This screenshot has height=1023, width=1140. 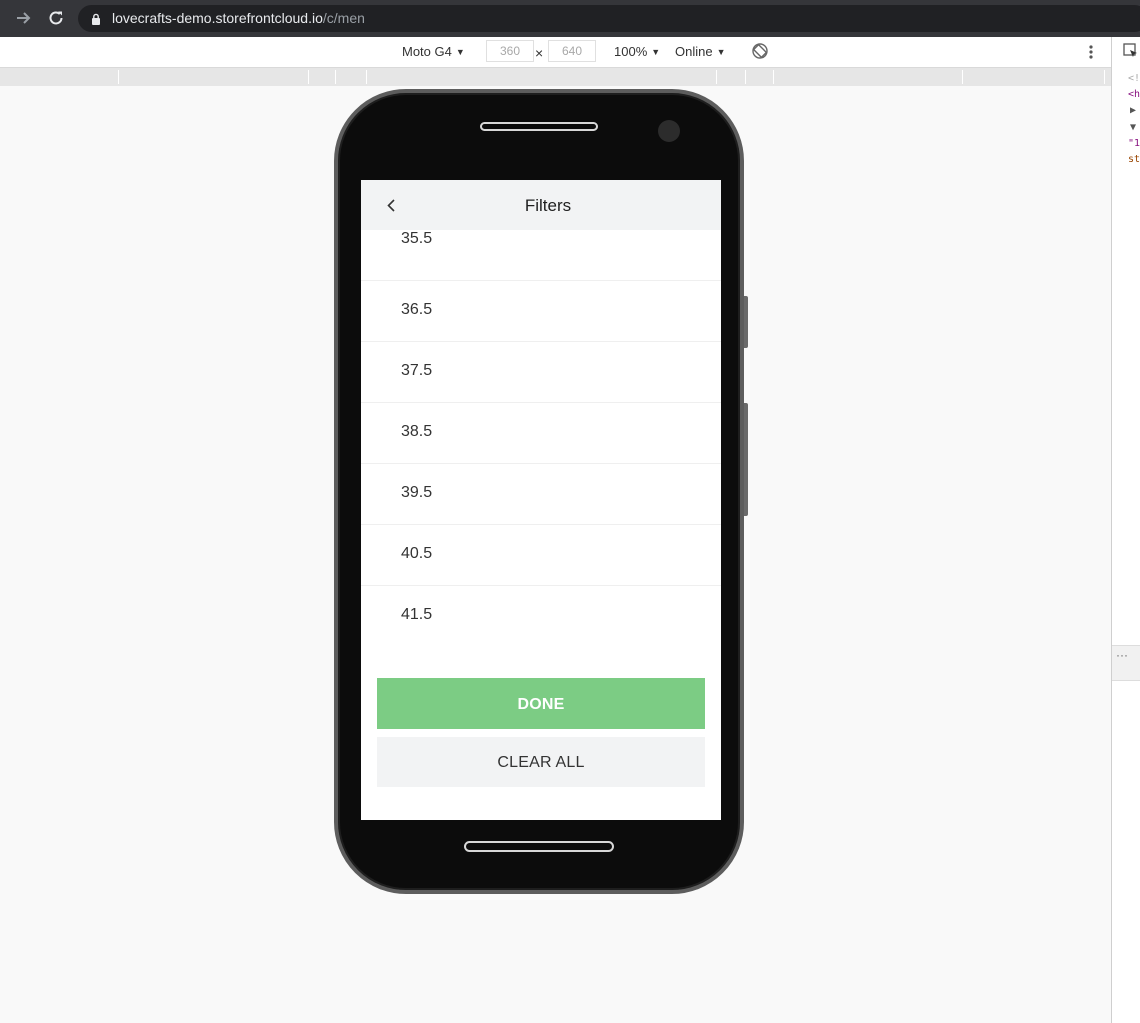 I want to click on media-query-ruler, so click(x=555, y=77).